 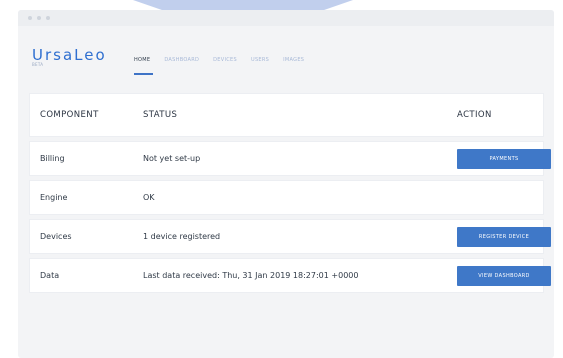 I want to click on view-dashboard-button: VIEW DASHBOARD, so click(x=504, y=275).